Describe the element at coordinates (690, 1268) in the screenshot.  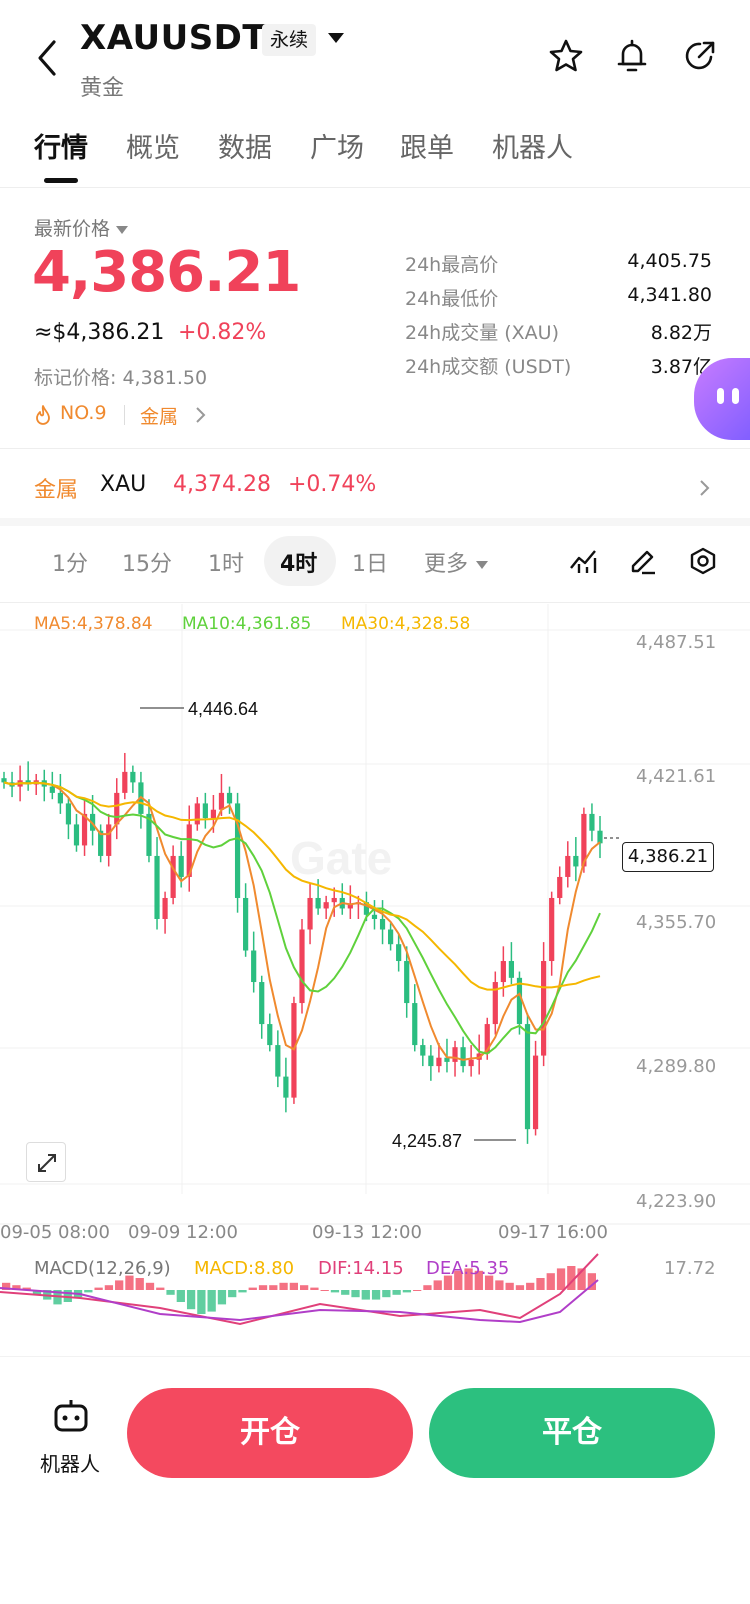
I see `macd-axis-top: 17.72` at that location.